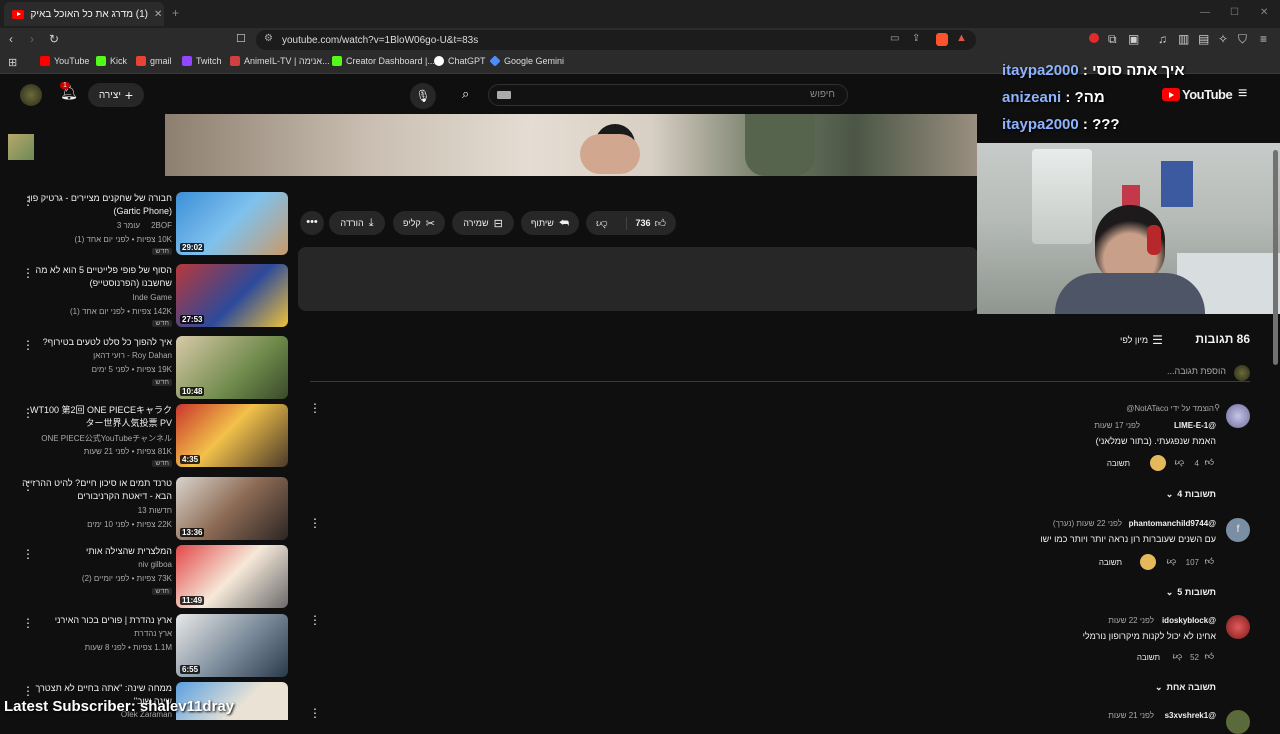 This screenshot has width=1280, height=734. Describe the element at coordinates (1205, 13) in the screenshot. I see `minimize-icon: —` at that location.